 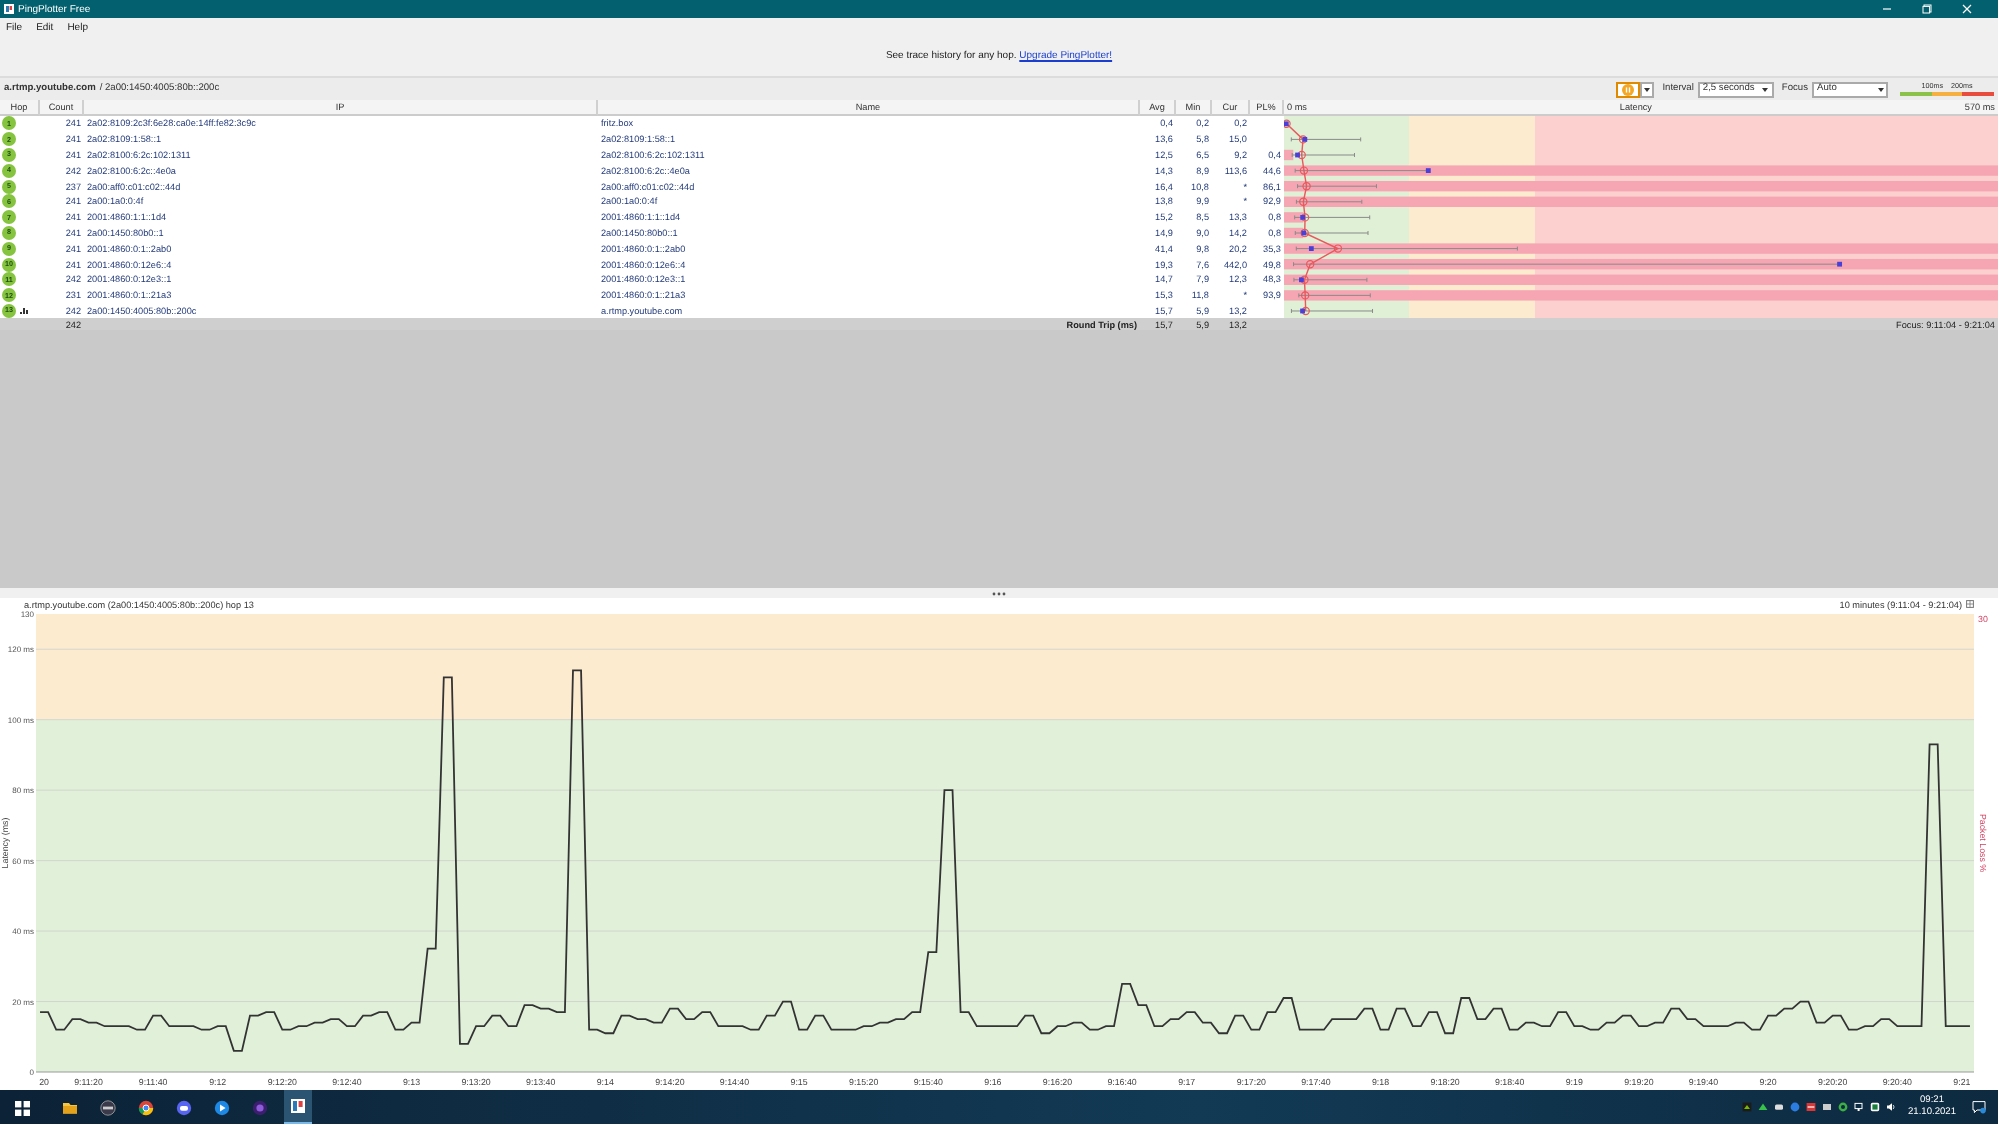 What do you see at coordinates (1887, 9) in the screenshot?
I see `minimize-icon` at bounding box center [1887, 9].